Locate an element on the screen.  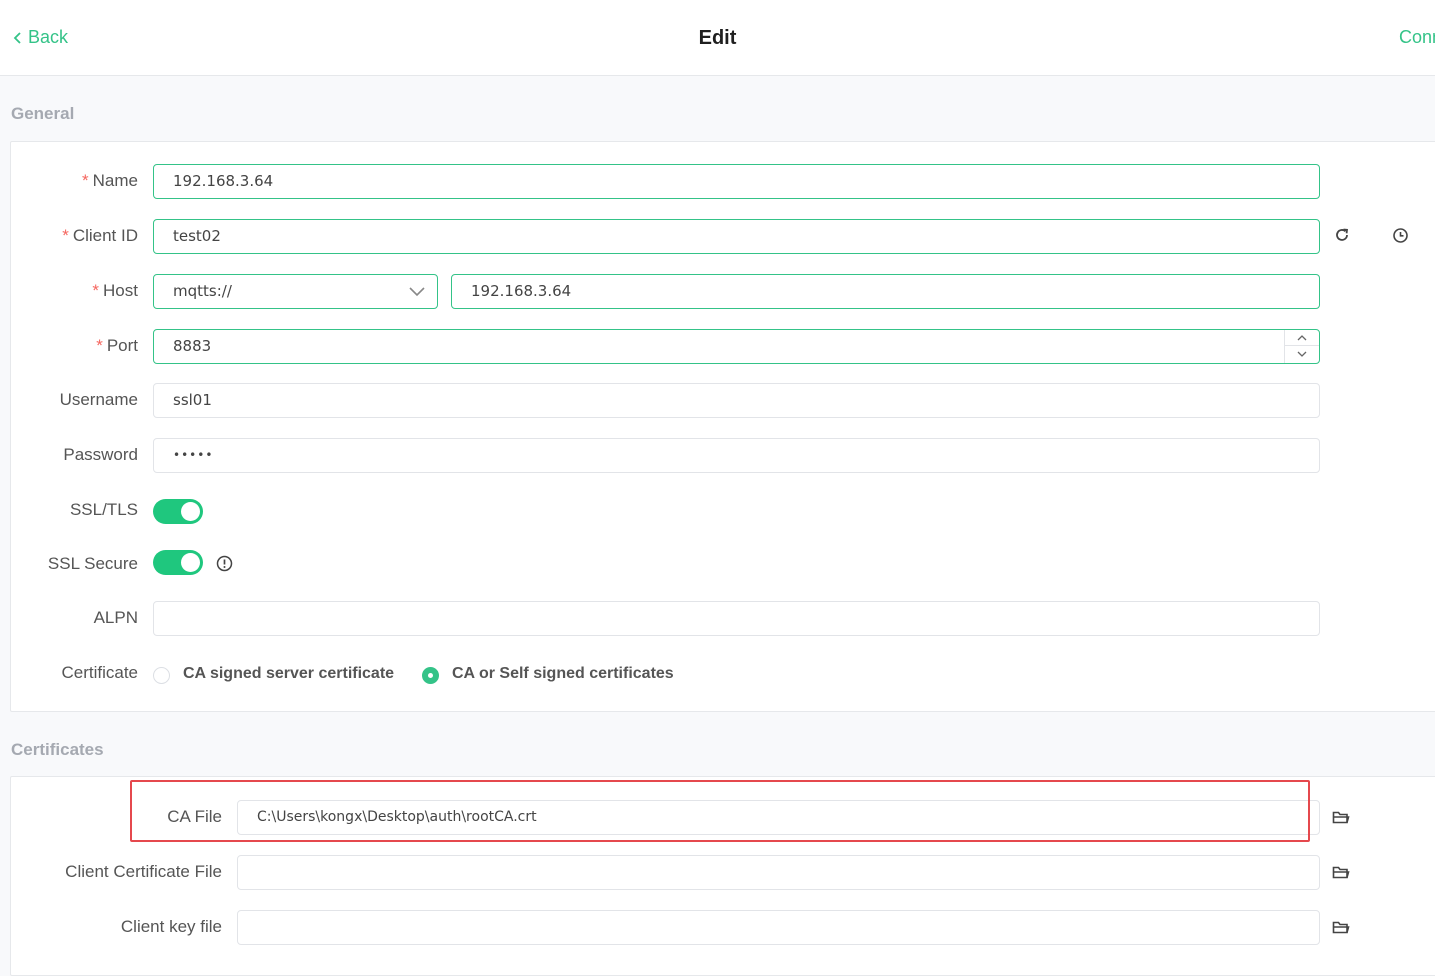
stepper-up-button is located at coordinates (1302, 338).